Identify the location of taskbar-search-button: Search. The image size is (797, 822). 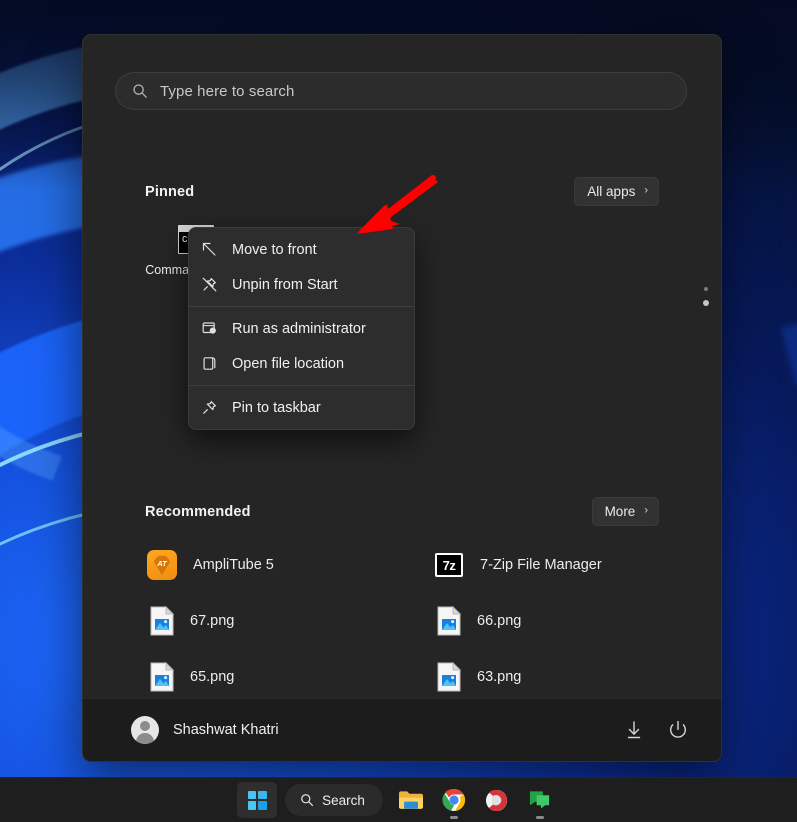
(334, 800).